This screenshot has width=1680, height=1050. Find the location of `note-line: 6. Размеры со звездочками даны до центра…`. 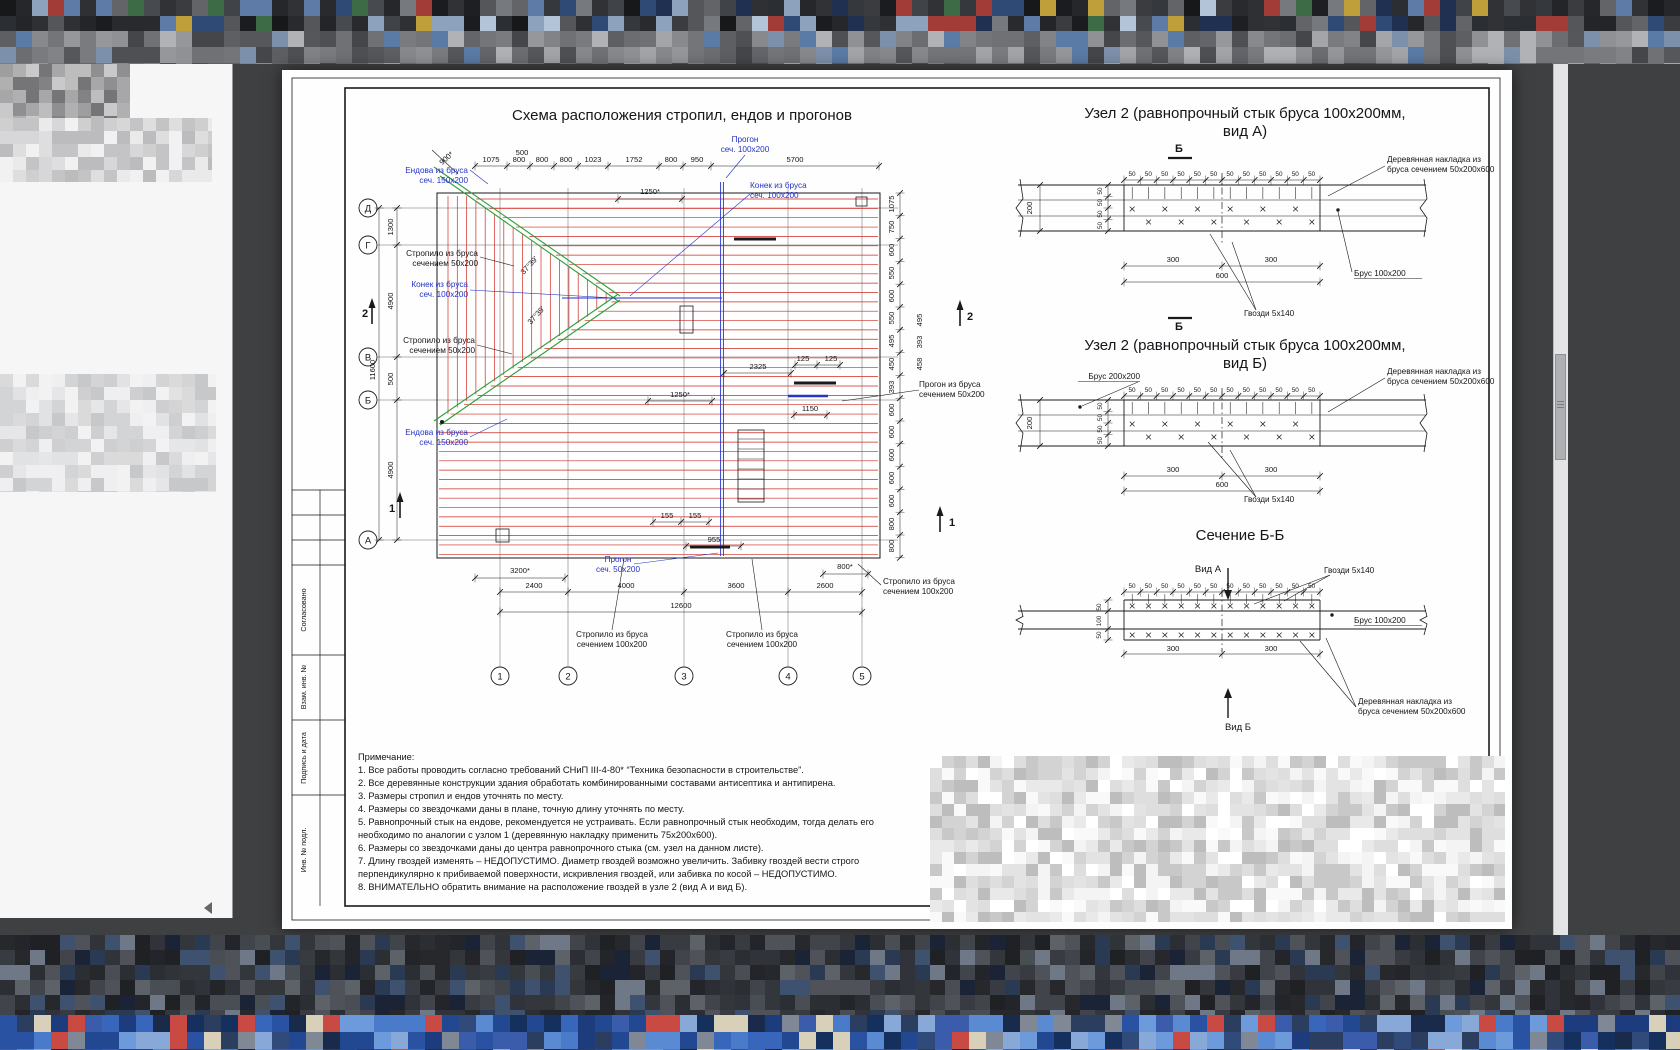

note-line: 6. Размеры со звездочками даны до центра… is located at coordinates (561, 848).